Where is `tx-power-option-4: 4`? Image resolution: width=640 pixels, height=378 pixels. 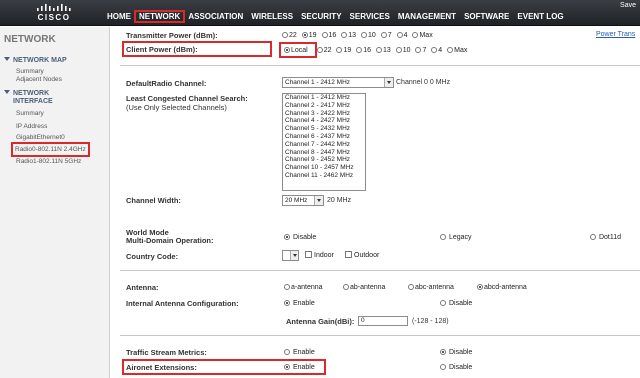 tx-power-option-4: 4 is located at coordinates (402, 35).